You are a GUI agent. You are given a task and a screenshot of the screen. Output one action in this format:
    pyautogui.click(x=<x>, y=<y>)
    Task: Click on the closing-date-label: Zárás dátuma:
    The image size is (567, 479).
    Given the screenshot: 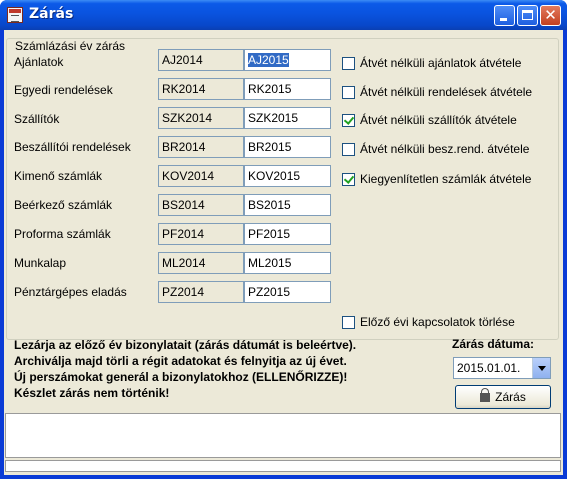 What is the action you would take?
    pyautogui.click(x=493, y=344)
    